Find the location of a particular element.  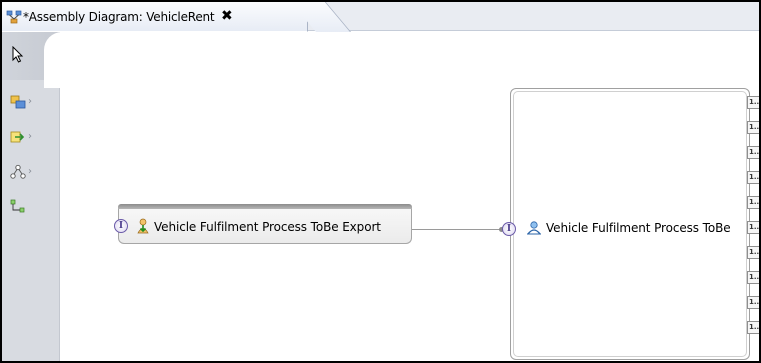

selection-arrow-icon is located at coordinates (24, 54).